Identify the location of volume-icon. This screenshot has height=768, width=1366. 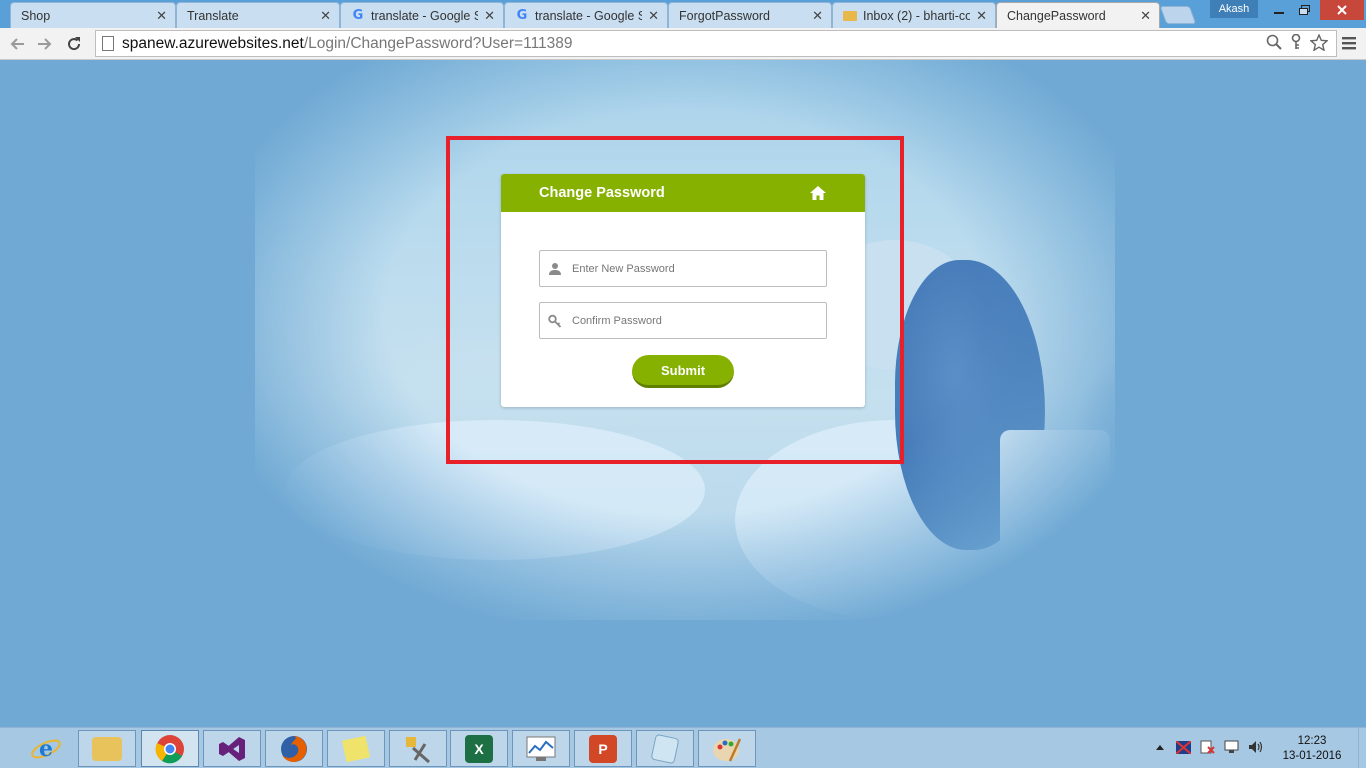
(1255, 747).